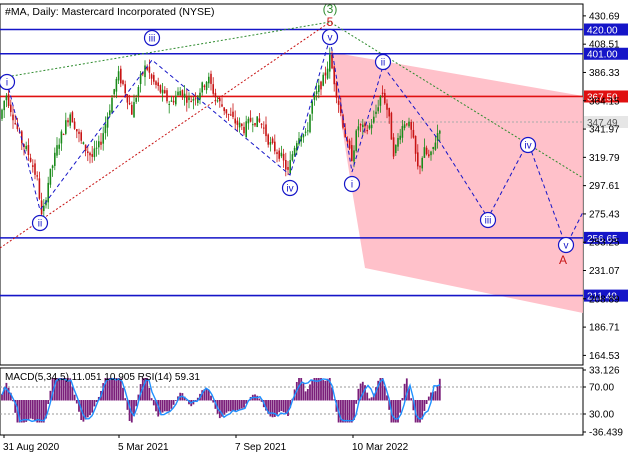  What do you see at coordinates (330, 9) in the screenshot?
I see `wave-label: (3)` at bounding box center [330, 9].